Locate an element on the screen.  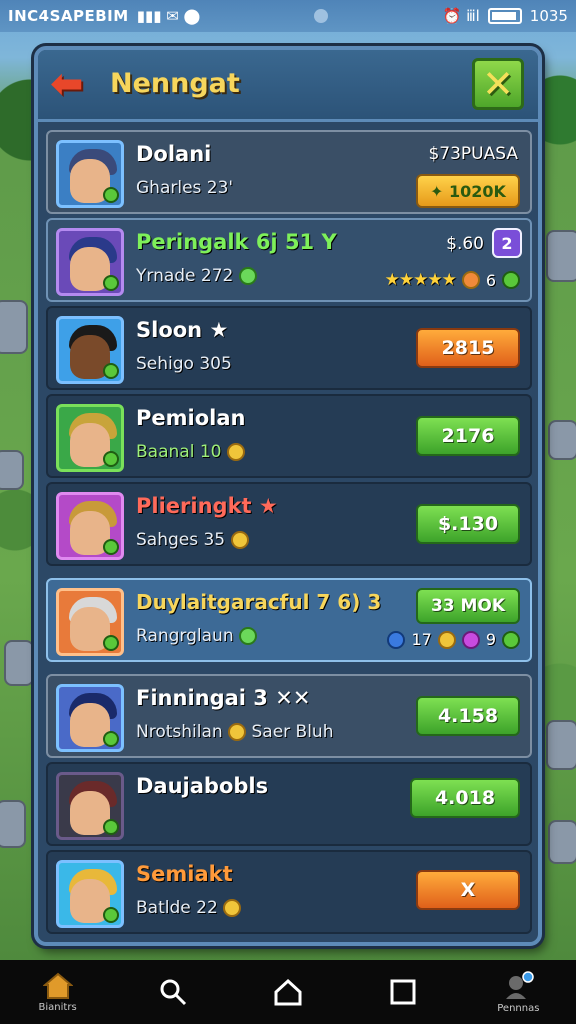
action-button: 4.018 is located at coordinates (465, 798).